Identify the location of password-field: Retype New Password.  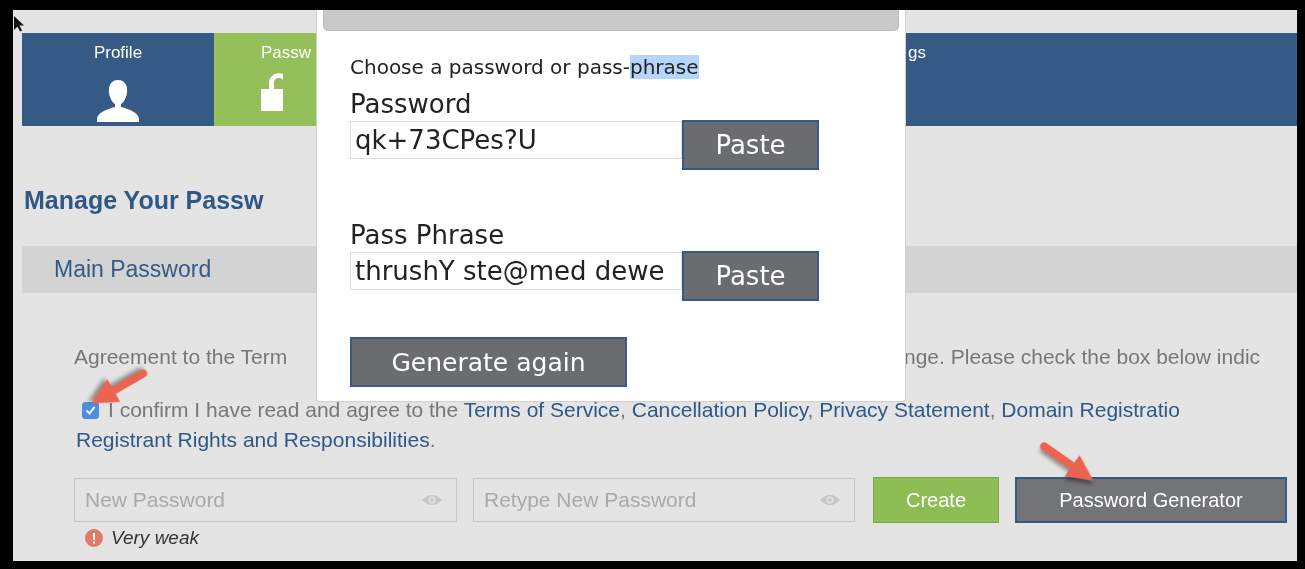
(664, 500).